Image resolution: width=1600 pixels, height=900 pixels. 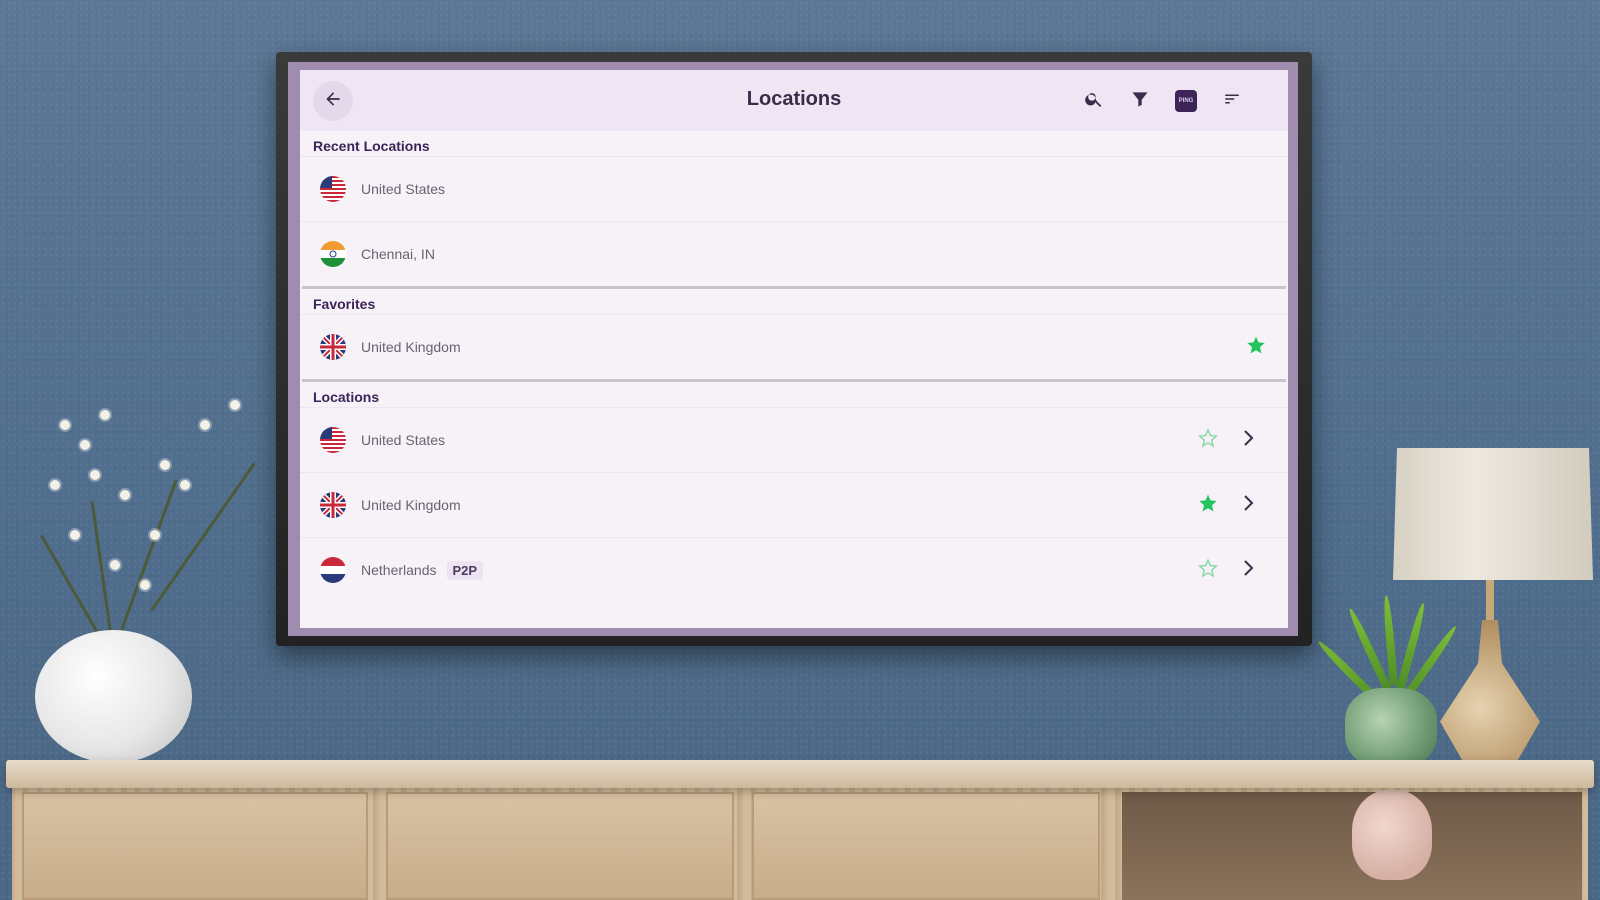 I want to click on list-item: Netherlands P2P, so click(x=794, y=569).